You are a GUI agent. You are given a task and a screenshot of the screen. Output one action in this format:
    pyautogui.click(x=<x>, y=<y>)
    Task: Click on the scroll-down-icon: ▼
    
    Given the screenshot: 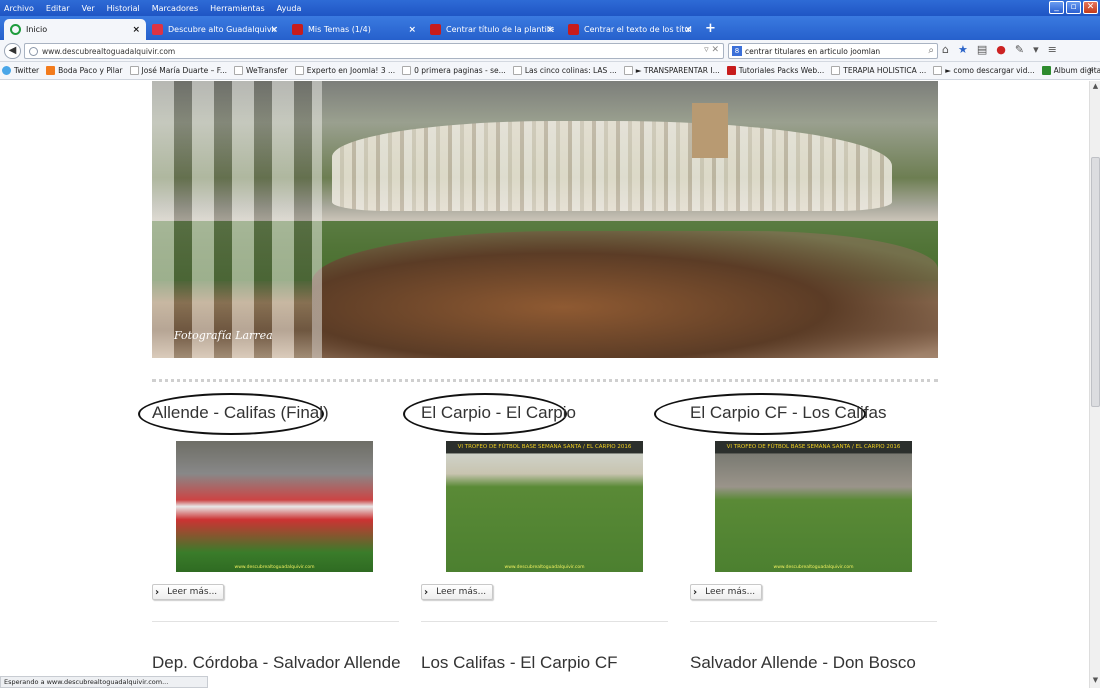 What is the action you would take?
    pyautogui.click(x=1095, y=680)
    